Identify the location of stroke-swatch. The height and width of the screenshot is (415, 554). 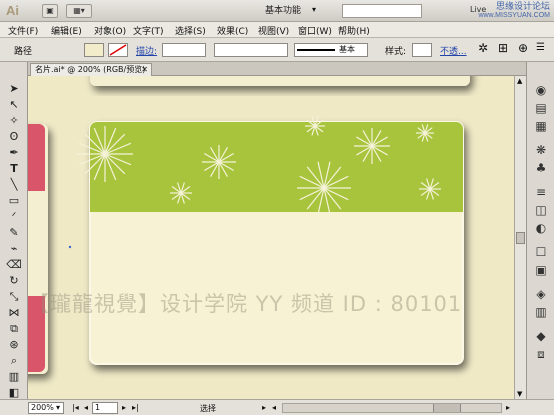
(118, 50).